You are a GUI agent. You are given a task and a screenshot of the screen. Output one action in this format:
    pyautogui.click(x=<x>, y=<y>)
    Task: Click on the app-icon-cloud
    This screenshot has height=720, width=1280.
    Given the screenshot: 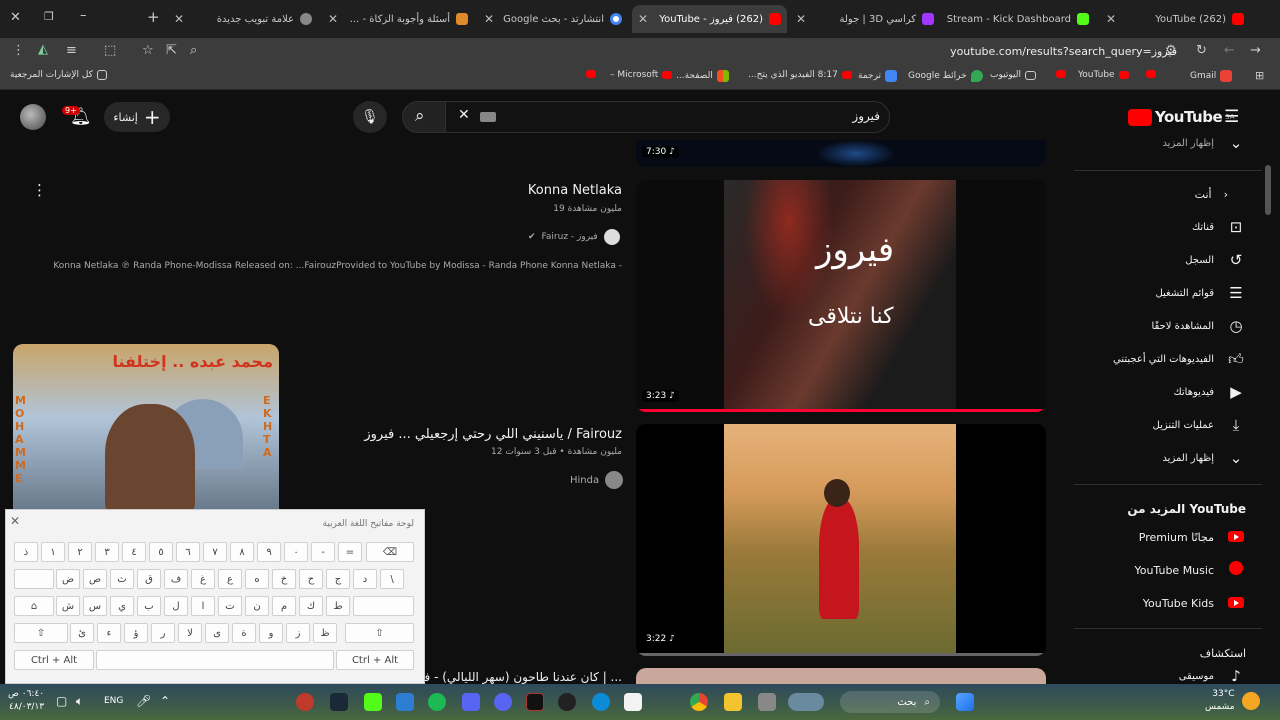 What is the action you would take?
    pyautogui.click(x=305, y=702)
    